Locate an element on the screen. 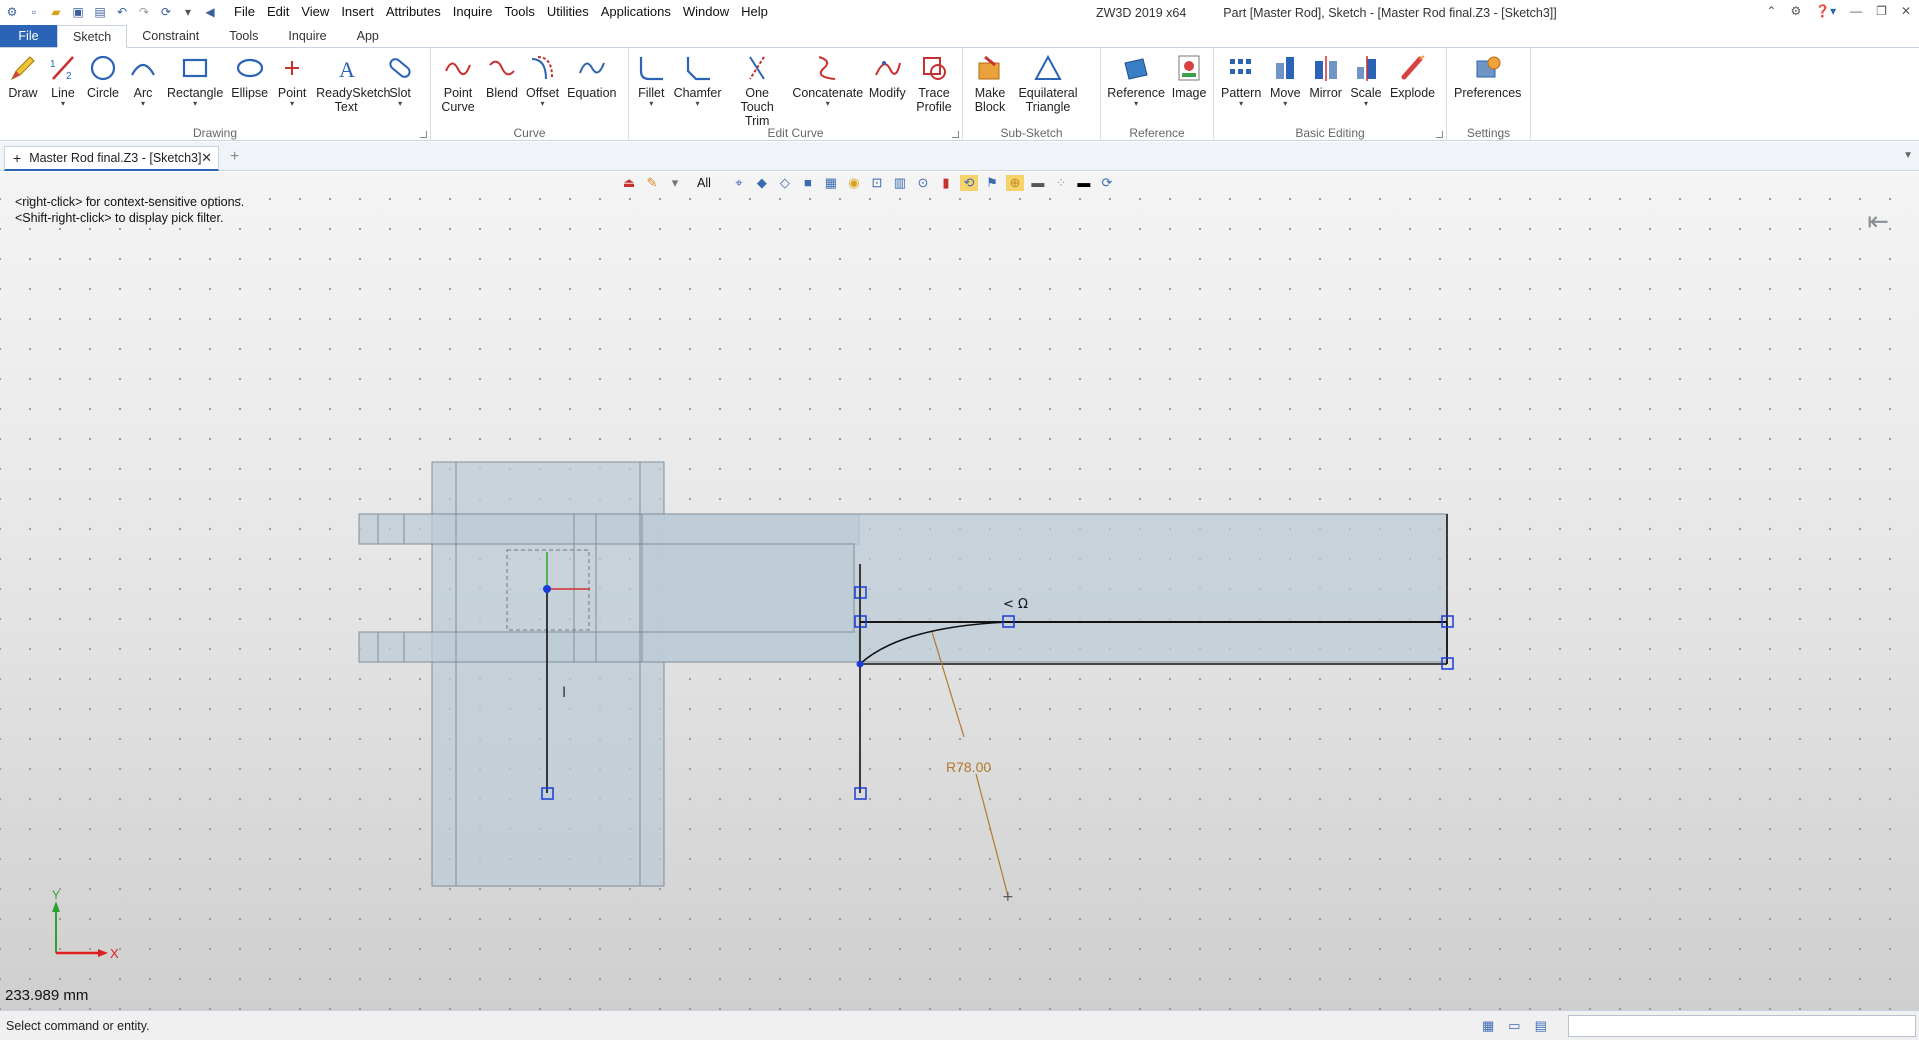  command-input is located at coordinates (1742, 1026).